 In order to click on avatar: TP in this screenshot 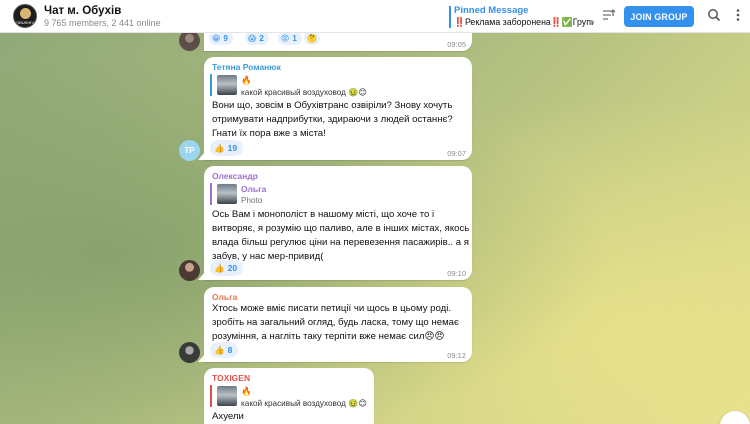, I will do `click(189, 150)`.